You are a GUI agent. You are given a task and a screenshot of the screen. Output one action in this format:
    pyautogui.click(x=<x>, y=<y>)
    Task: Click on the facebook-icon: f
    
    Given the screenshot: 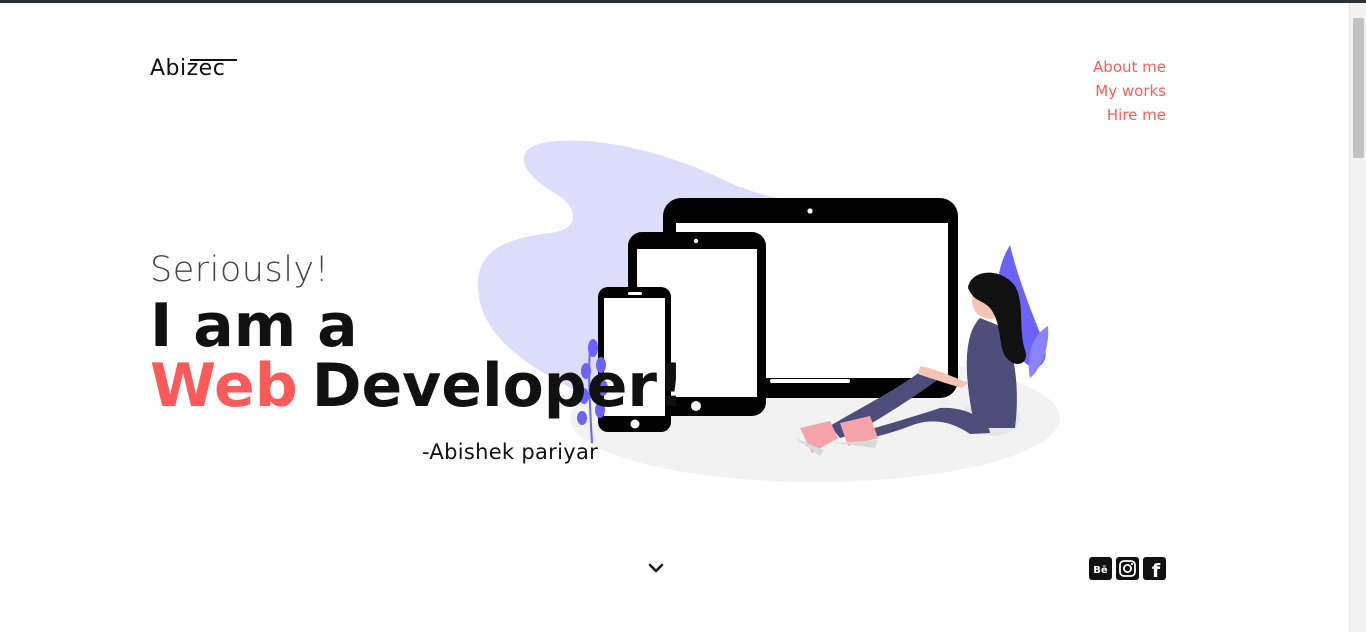 What is the action you would take?
    pyautogui.click(x=1154, y=568)
    